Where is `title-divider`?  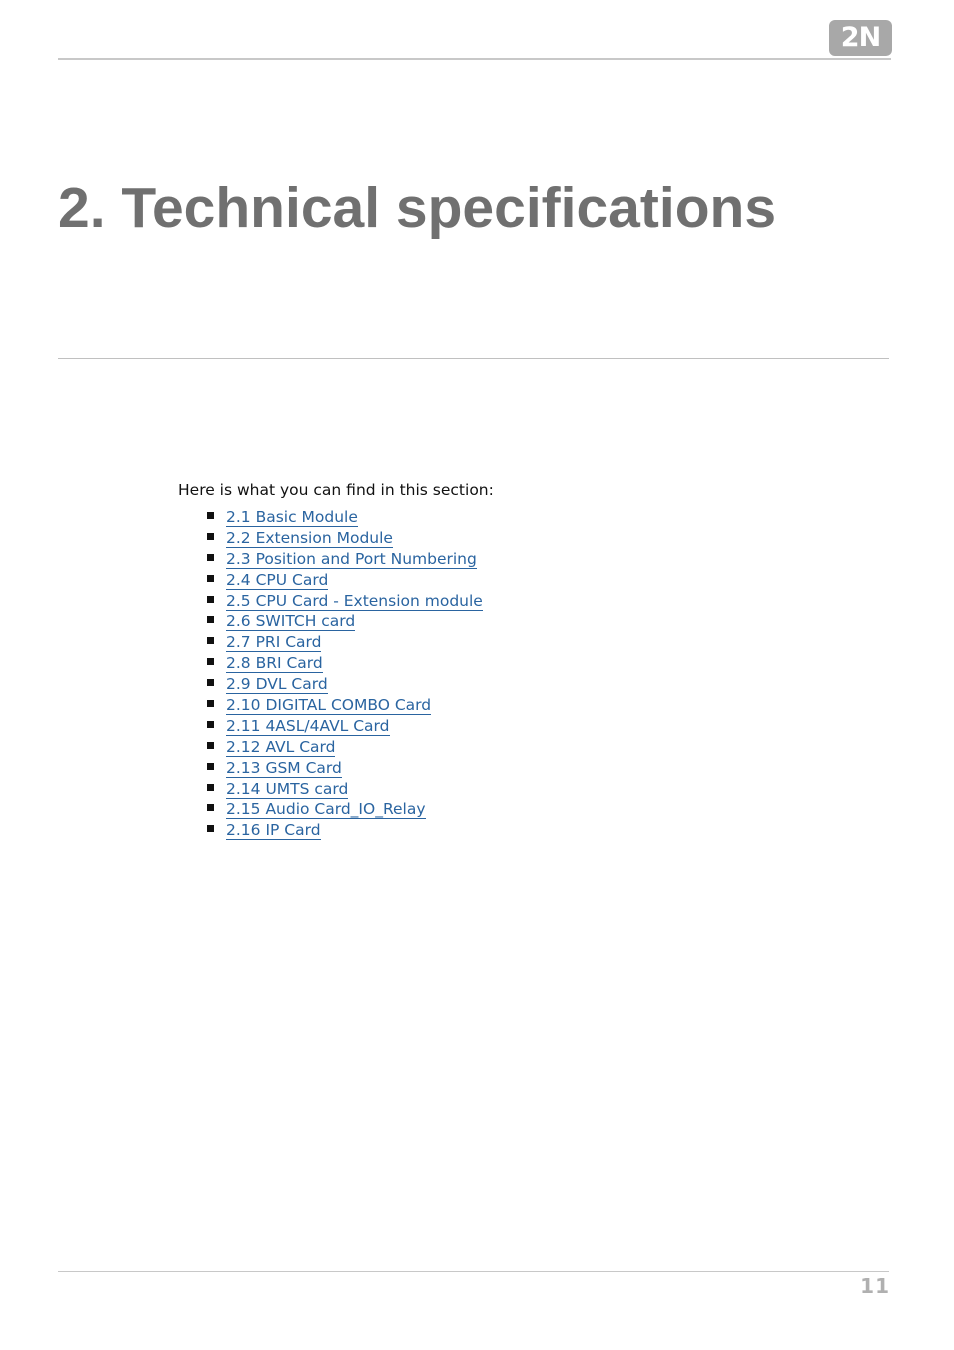 title-divider is located at coordinates (473, 358).